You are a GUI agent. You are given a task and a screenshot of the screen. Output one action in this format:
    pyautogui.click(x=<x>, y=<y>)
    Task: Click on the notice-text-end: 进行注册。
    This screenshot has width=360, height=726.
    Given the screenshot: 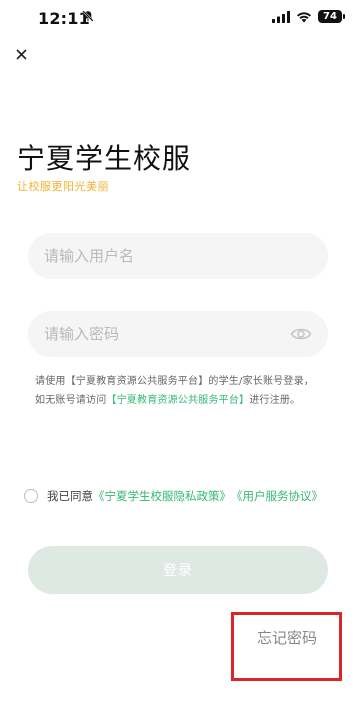 What is the action you would take?
    pyautogui.click(x=275, y=400)
    